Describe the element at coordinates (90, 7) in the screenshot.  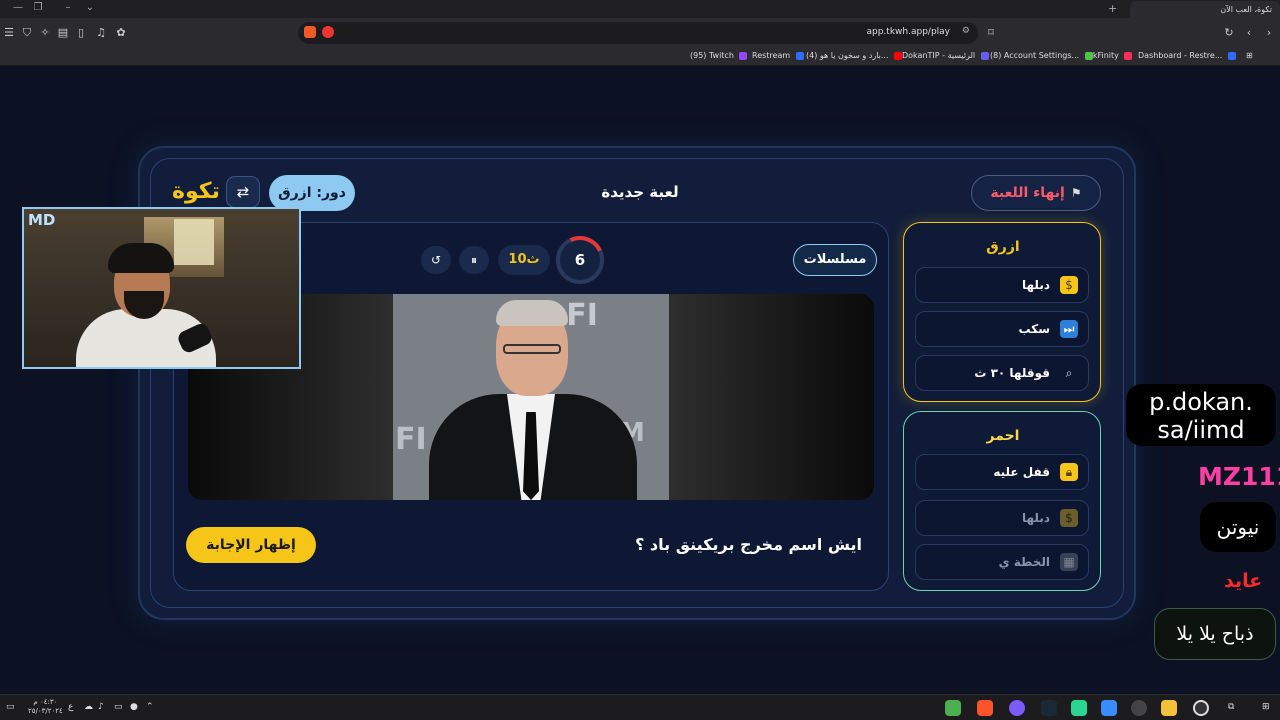
I see `tab-list-chevron-icon: ⌄` at that location.